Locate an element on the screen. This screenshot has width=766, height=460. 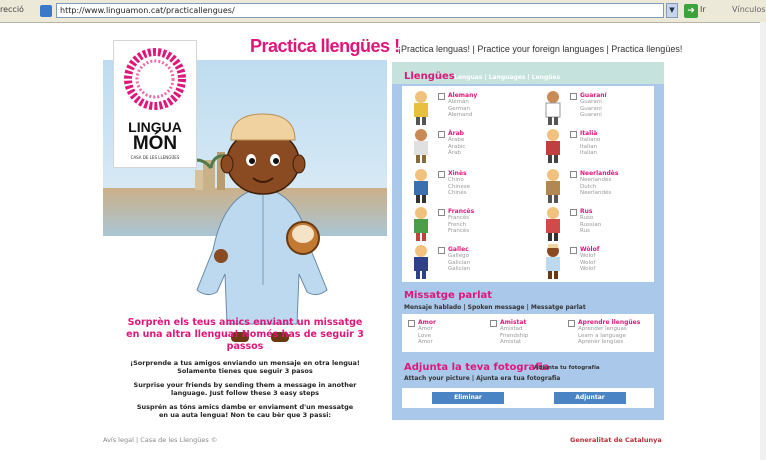
language-name: Rus is located at coordinates (586, 211).